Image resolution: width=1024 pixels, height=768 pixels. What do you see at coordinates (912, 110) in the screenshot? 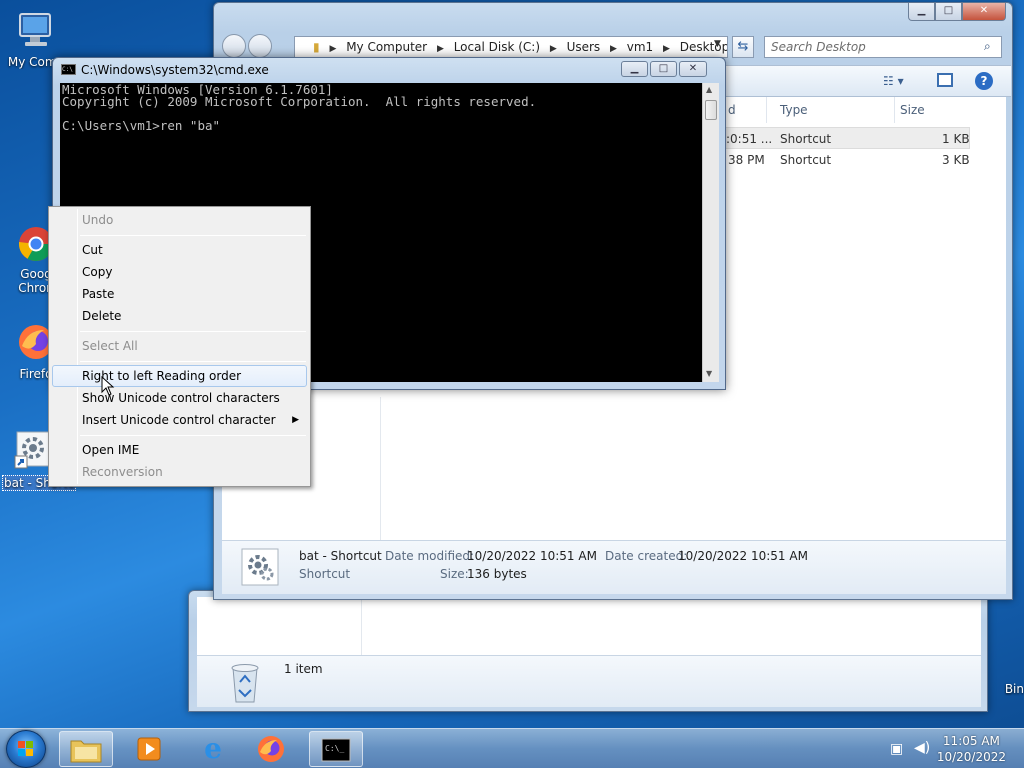
I see `column-header-size: Size` at bounding box center [912, 110].